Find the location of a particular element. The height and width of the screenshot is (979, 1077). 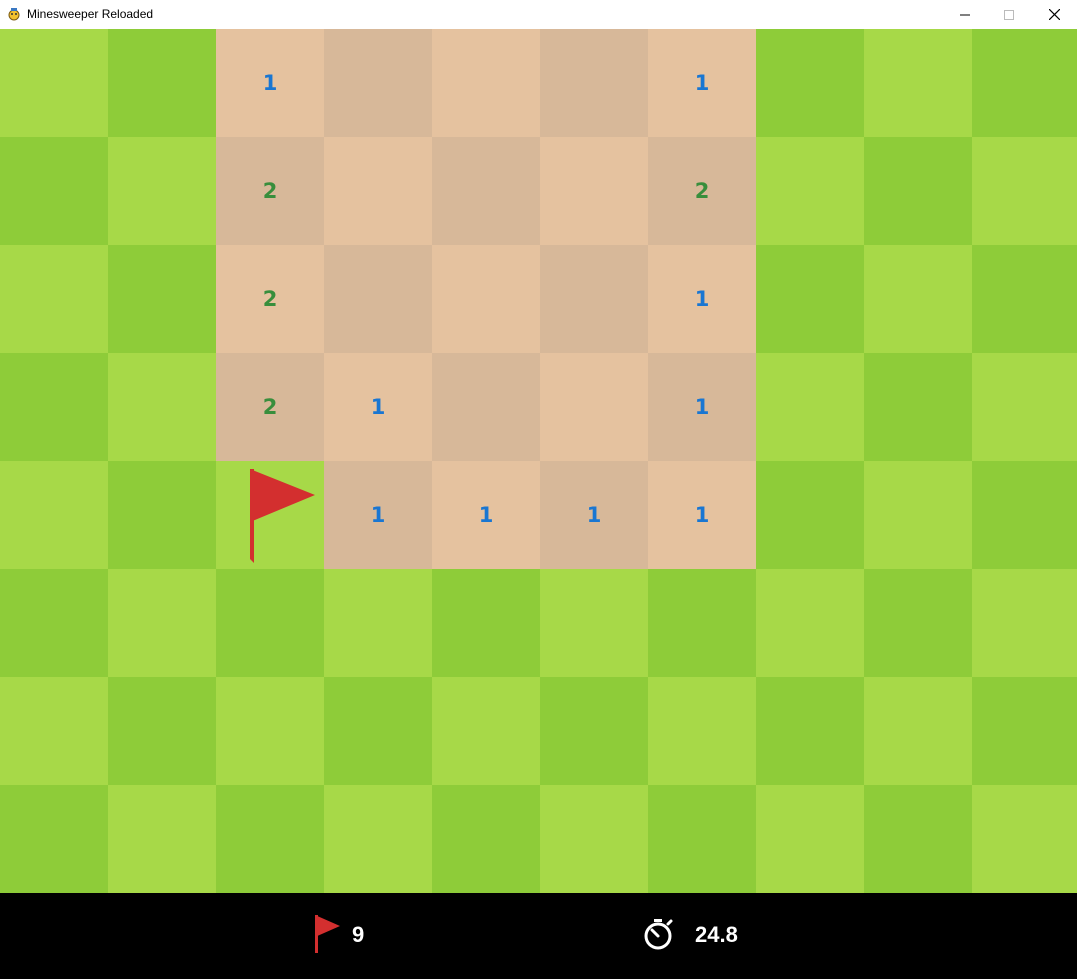

minimize-button is located at coordinates (965, 14).